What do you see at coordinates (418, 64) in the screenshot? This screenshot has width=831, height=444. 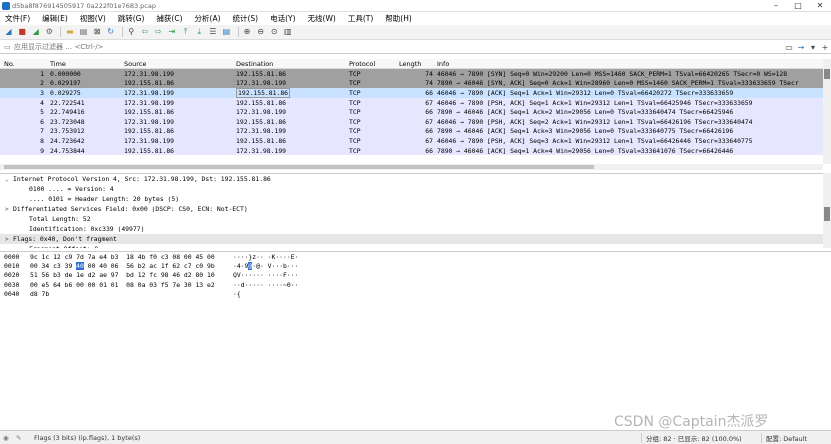 I see `column-header-length: Length` at bounding box center [418, 64].